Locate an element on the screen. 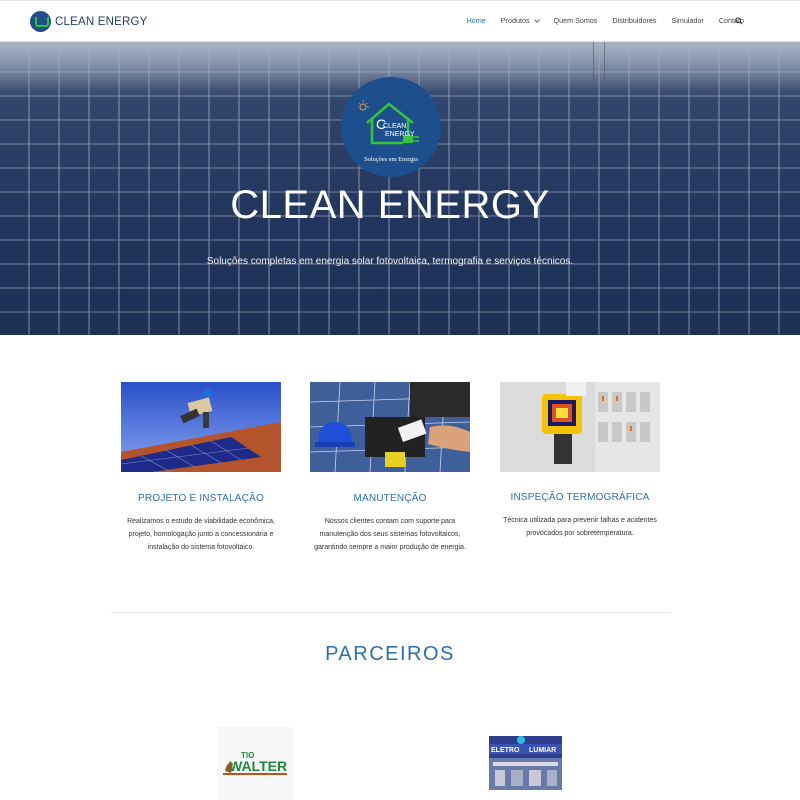 This screenshot has width=800, height=800. hero-logo: C CLEAN ENERGY Soluções em Energia is located at coordinates (391, 127).